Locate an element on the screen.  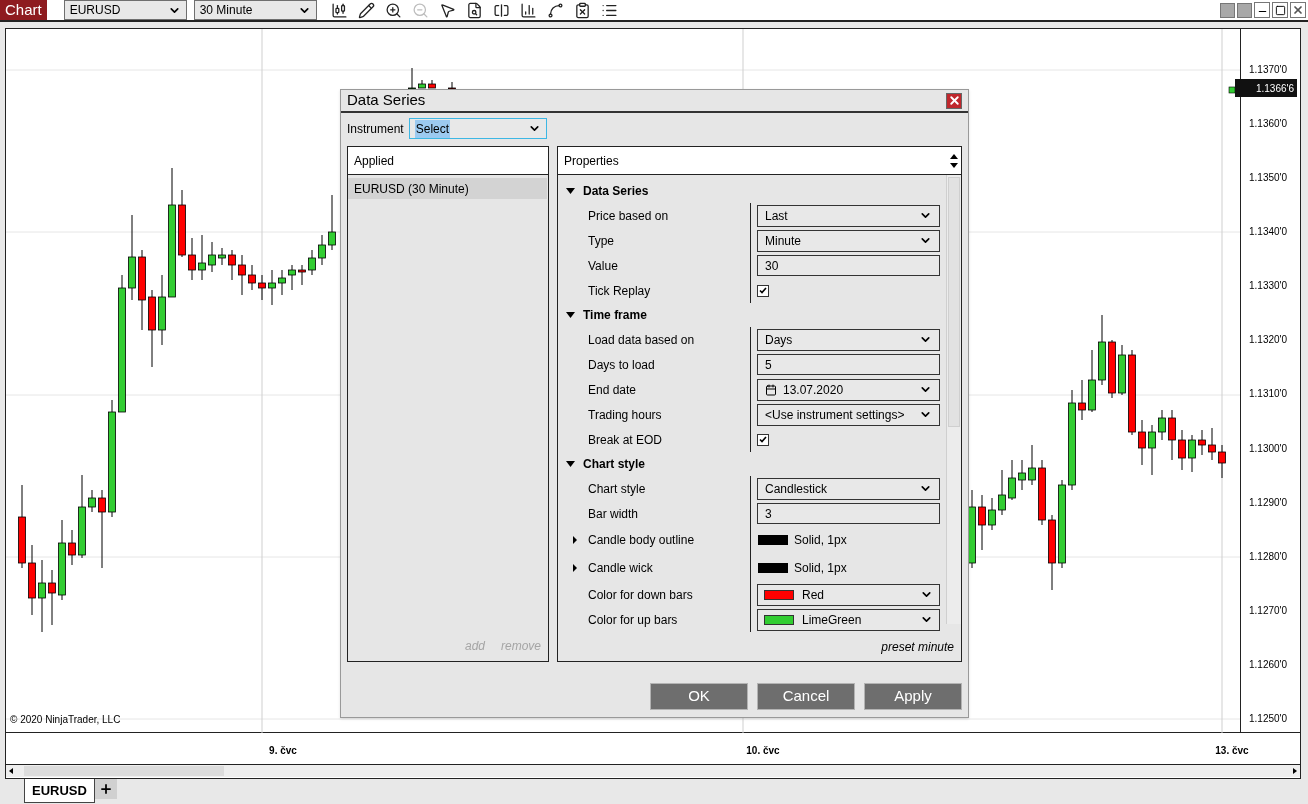
input-field: 30 is located at coordinates (848, 265).